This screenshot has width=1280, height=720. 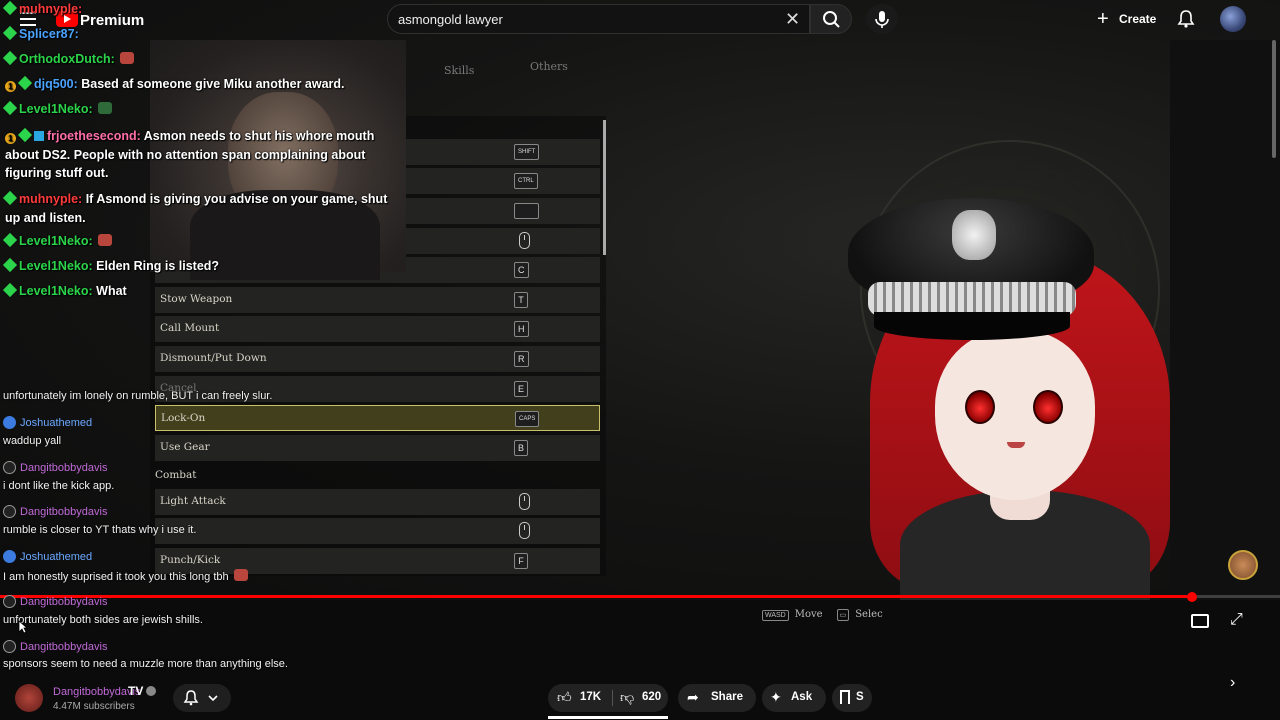 I want to click on avatar-face, so click(x=1015, y=415).